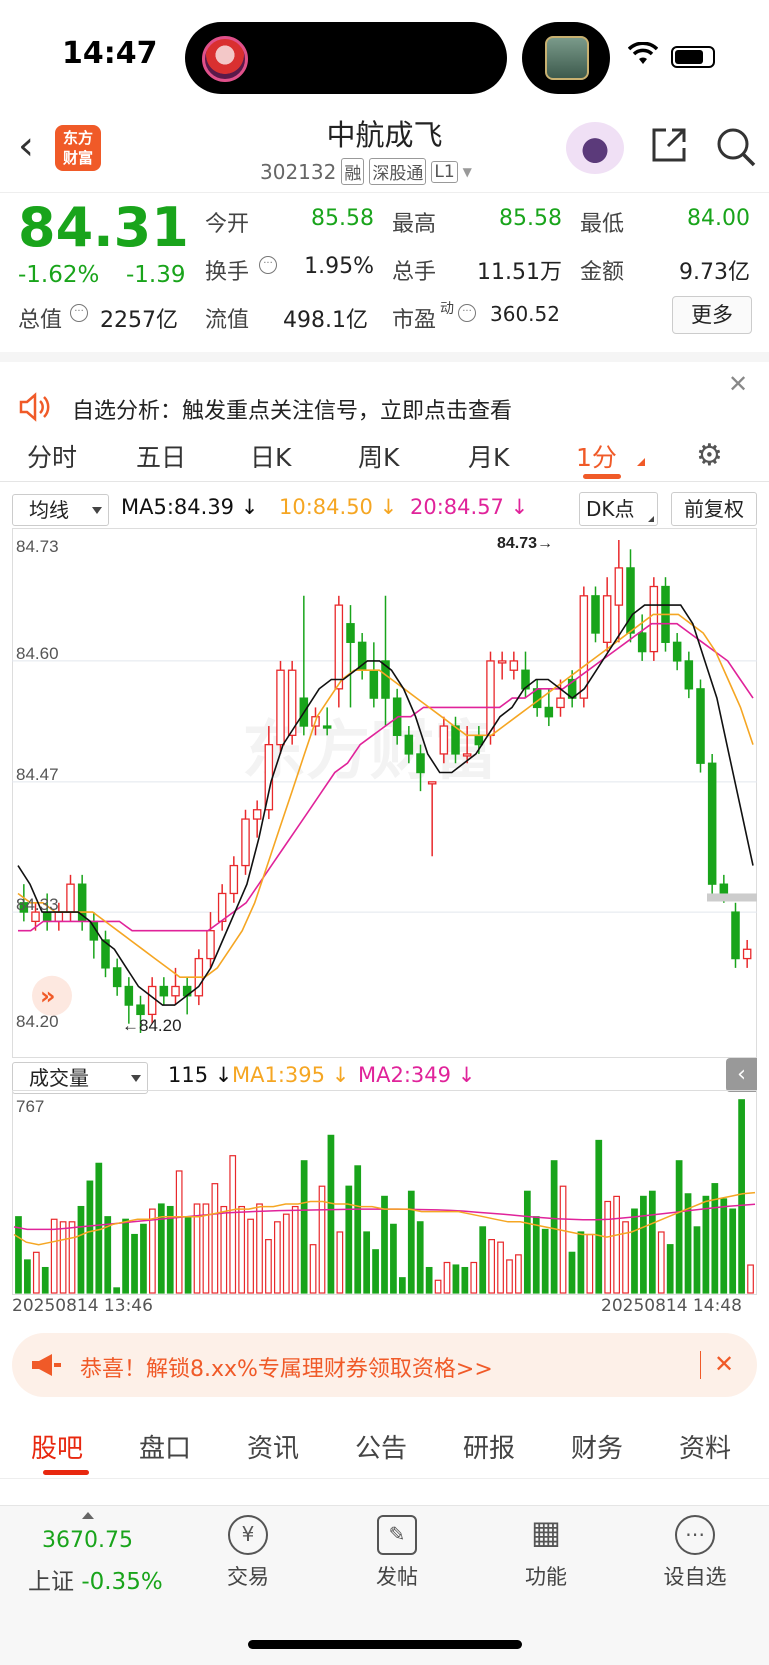  I want to click on trade-icon: ¥, so click(248, 1535).